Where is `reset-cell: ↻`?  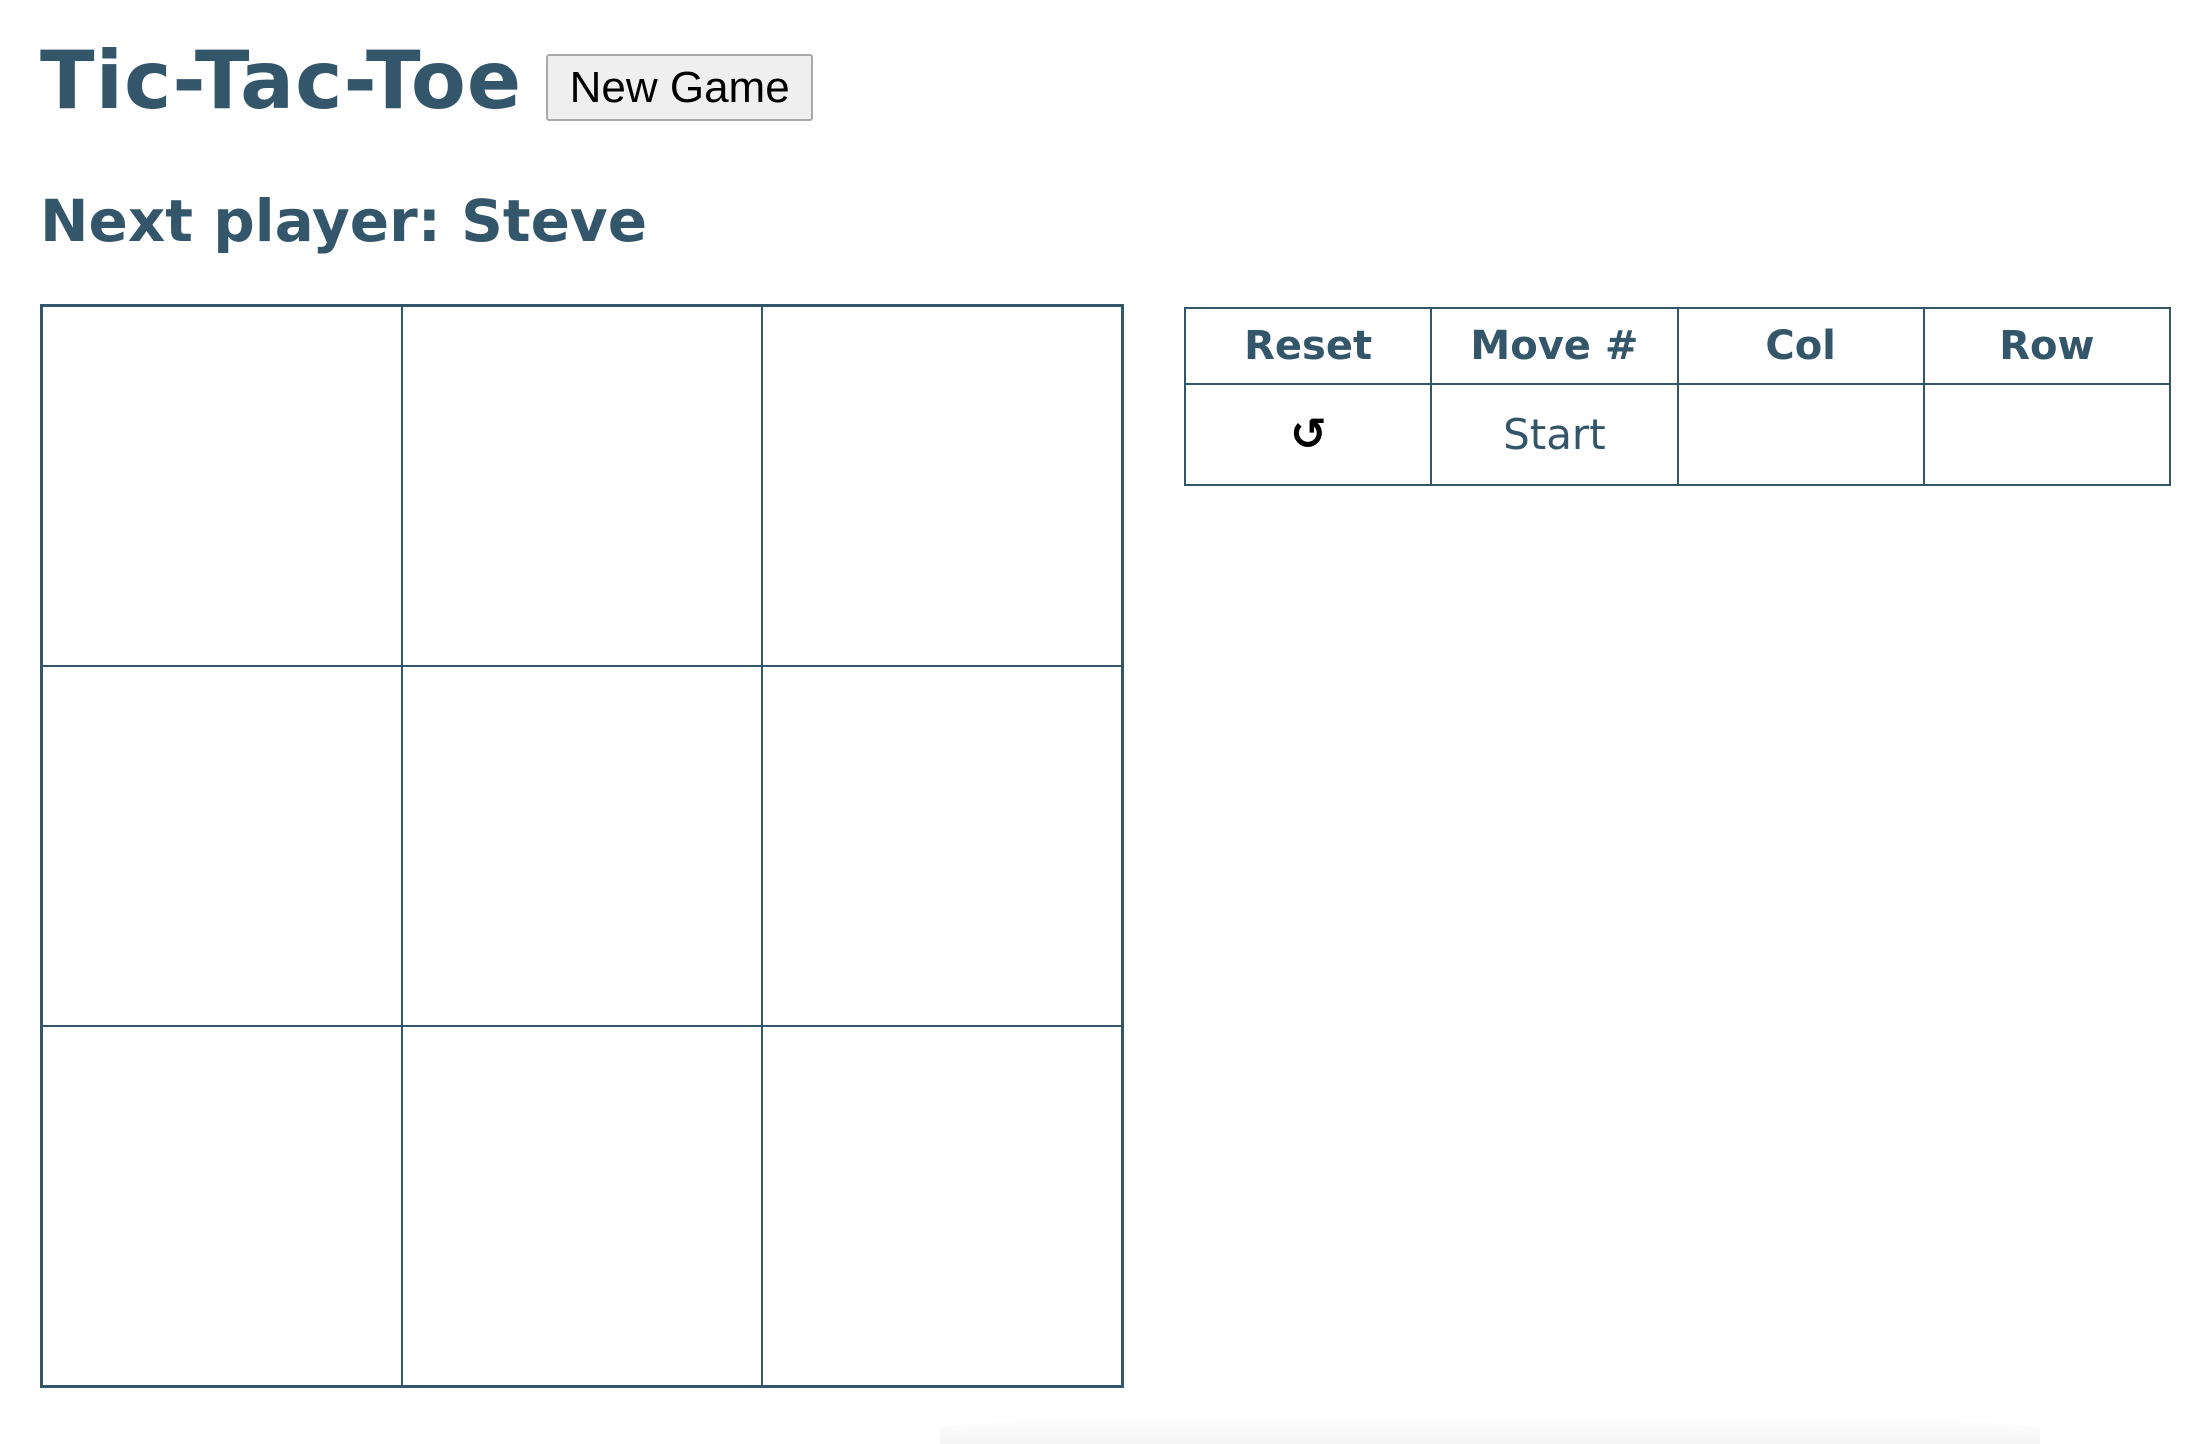 reset-cell: ↻ is located at coordinates (1308, 434).